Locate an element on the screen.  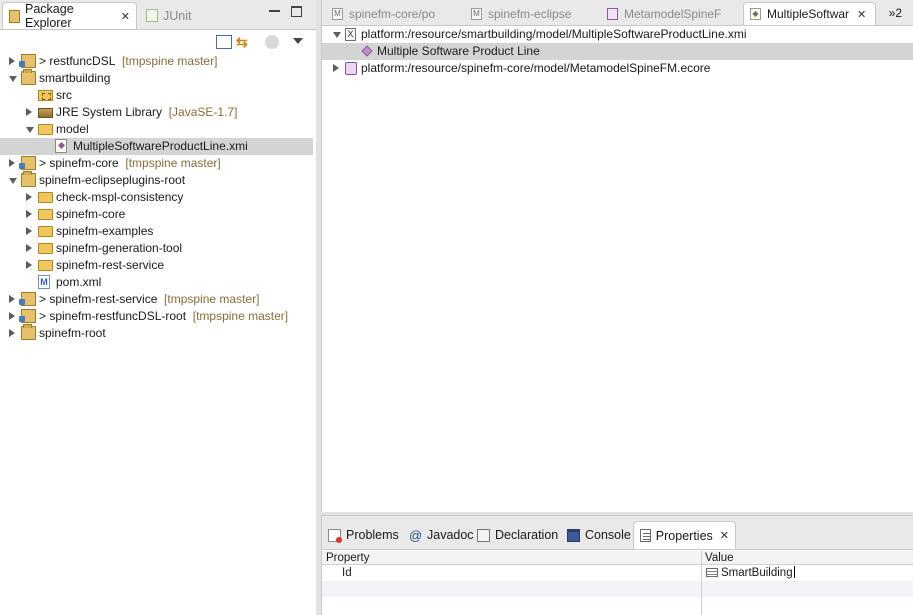
tree-item-label: > spinefm-rest-service [tmpspine master] is located at coordinates (149, 299).